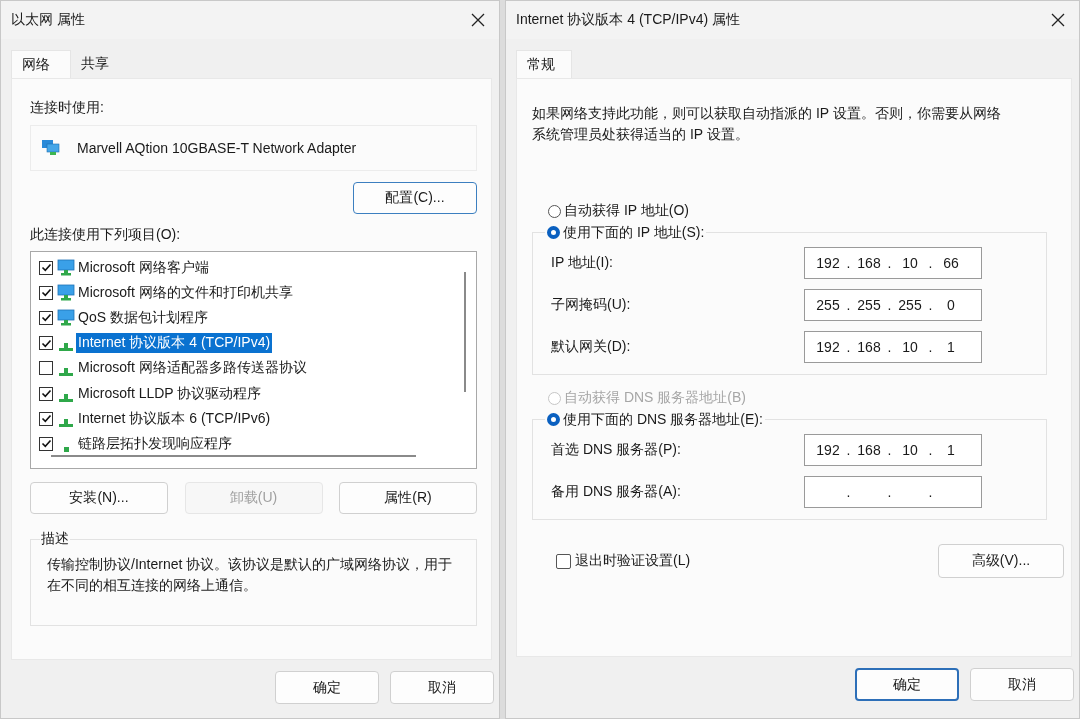 This screenshot has height=719, width=1080. Describe the element at coordinates (155, 443) in the screenshot. I see `list-item: 链路层拓扑发现响应程序` at that location.